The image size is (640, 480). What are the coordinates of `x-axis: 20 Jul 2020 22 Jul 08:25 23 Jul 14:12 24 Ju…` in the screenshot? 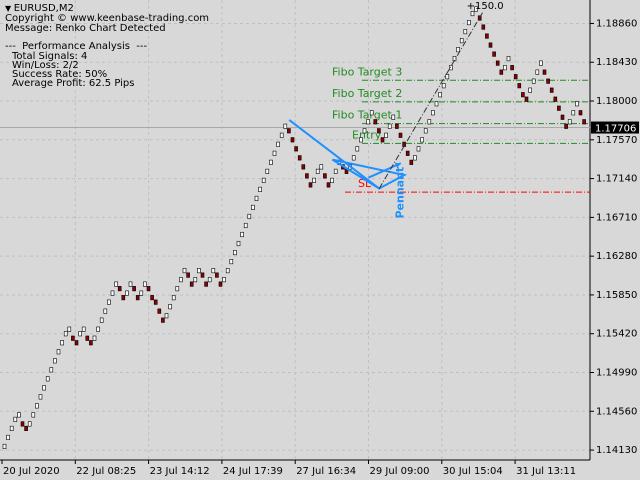 It's located at (288, 468).